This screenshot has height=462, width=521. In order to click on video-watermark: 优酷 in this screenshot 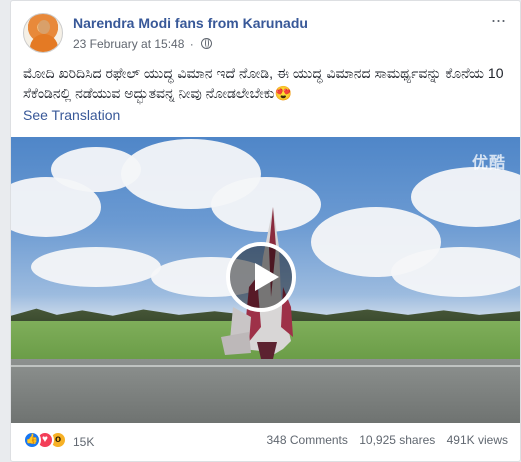, I will do `click(488, 163)`.